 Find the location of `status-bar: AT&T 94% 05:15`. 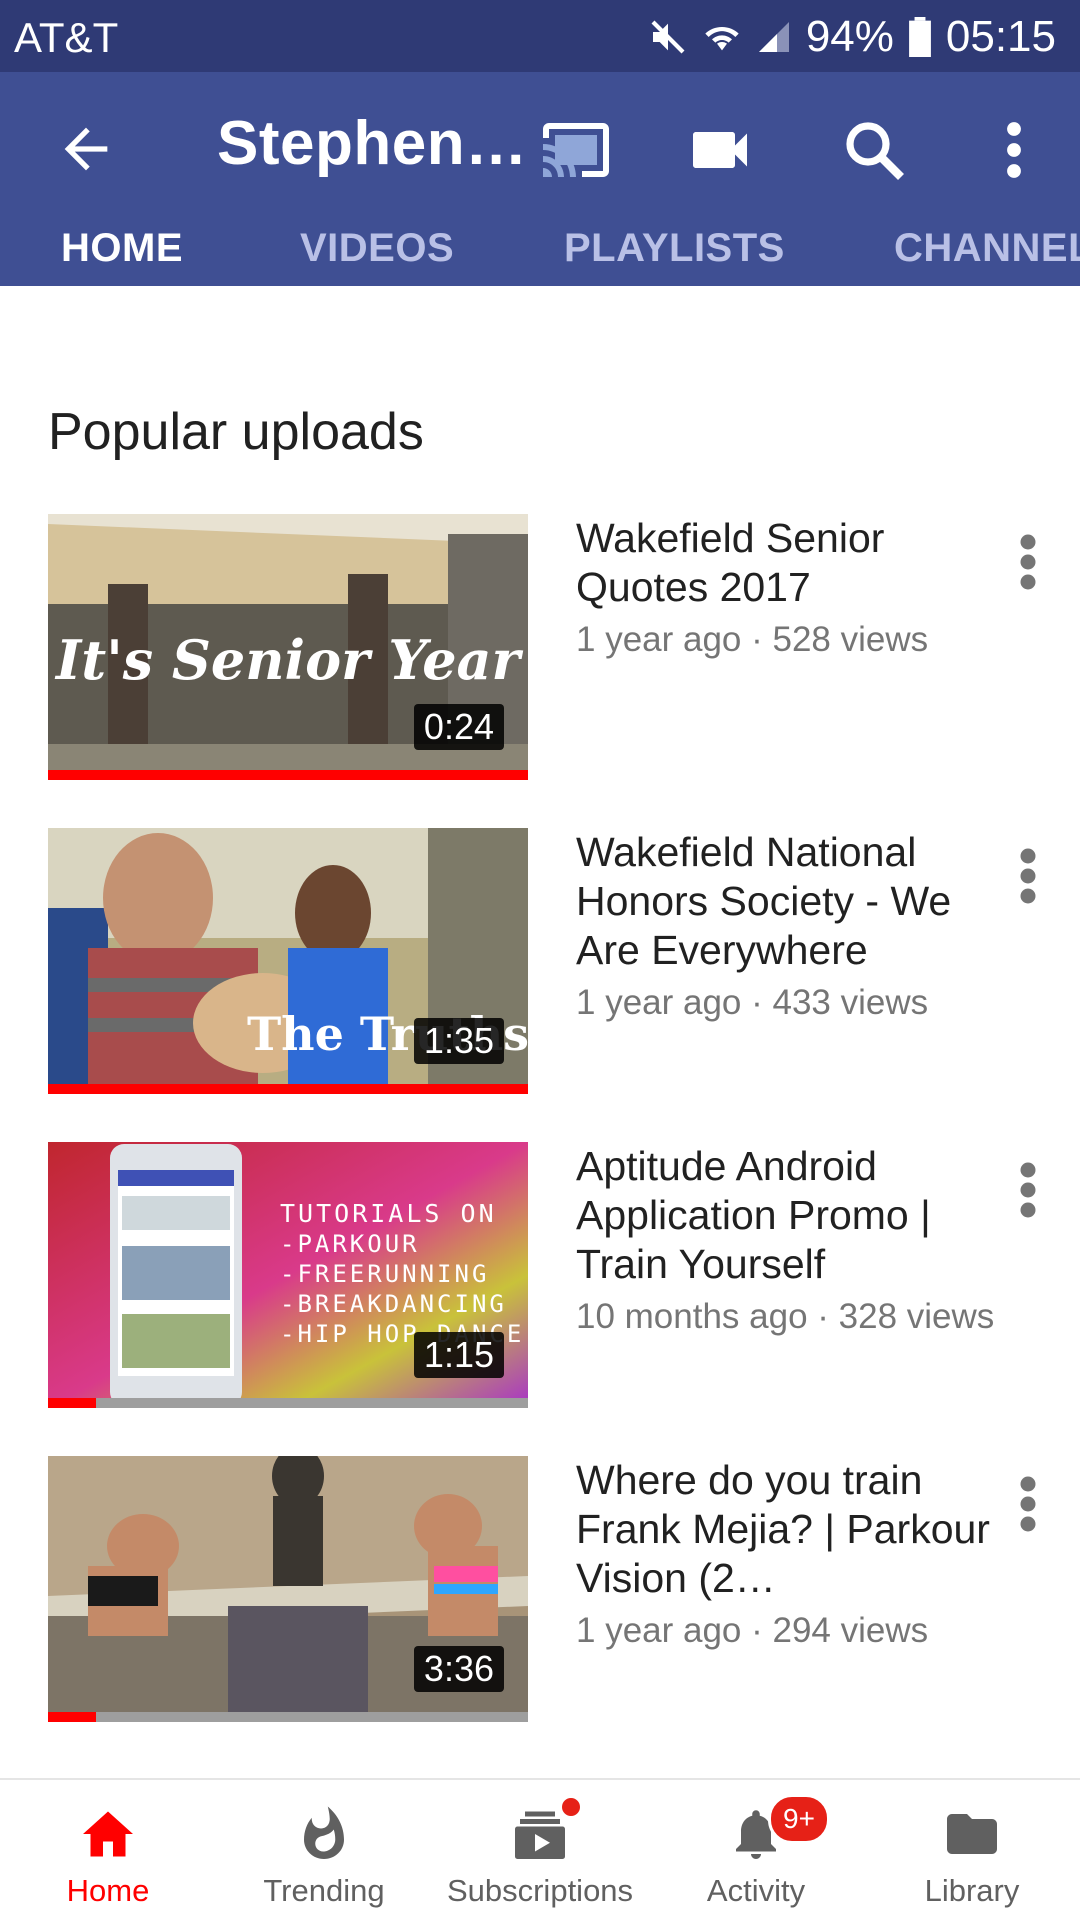

status-bar: AT&T 94% 05:15 is located at coordinates (540, 36).